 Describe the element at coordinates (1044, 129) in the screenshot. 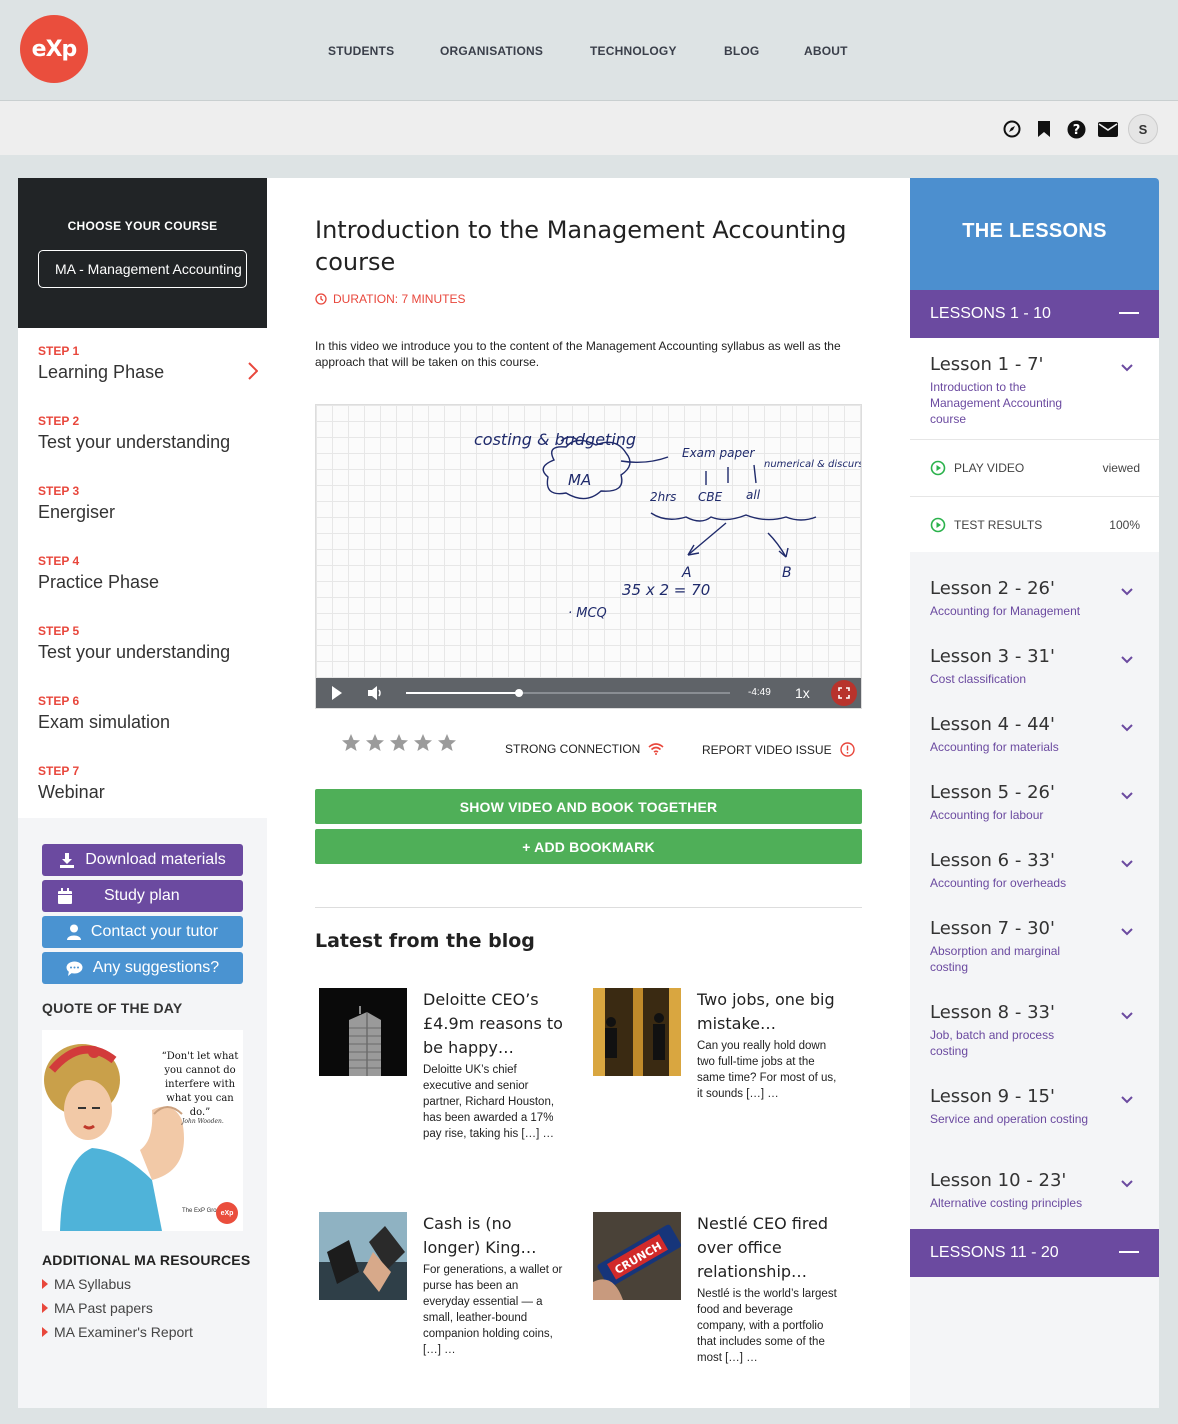

I see `bookmark-icon` at that location.